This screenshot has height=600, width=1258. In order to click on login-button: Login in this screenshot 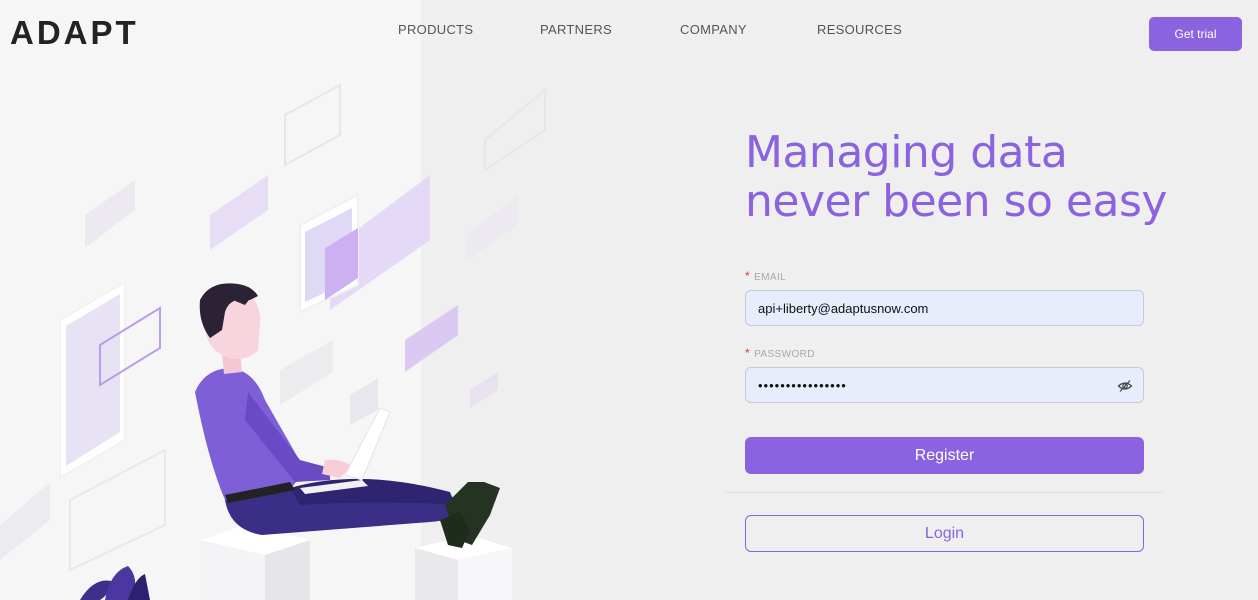, I will do `click(944, 533)`.